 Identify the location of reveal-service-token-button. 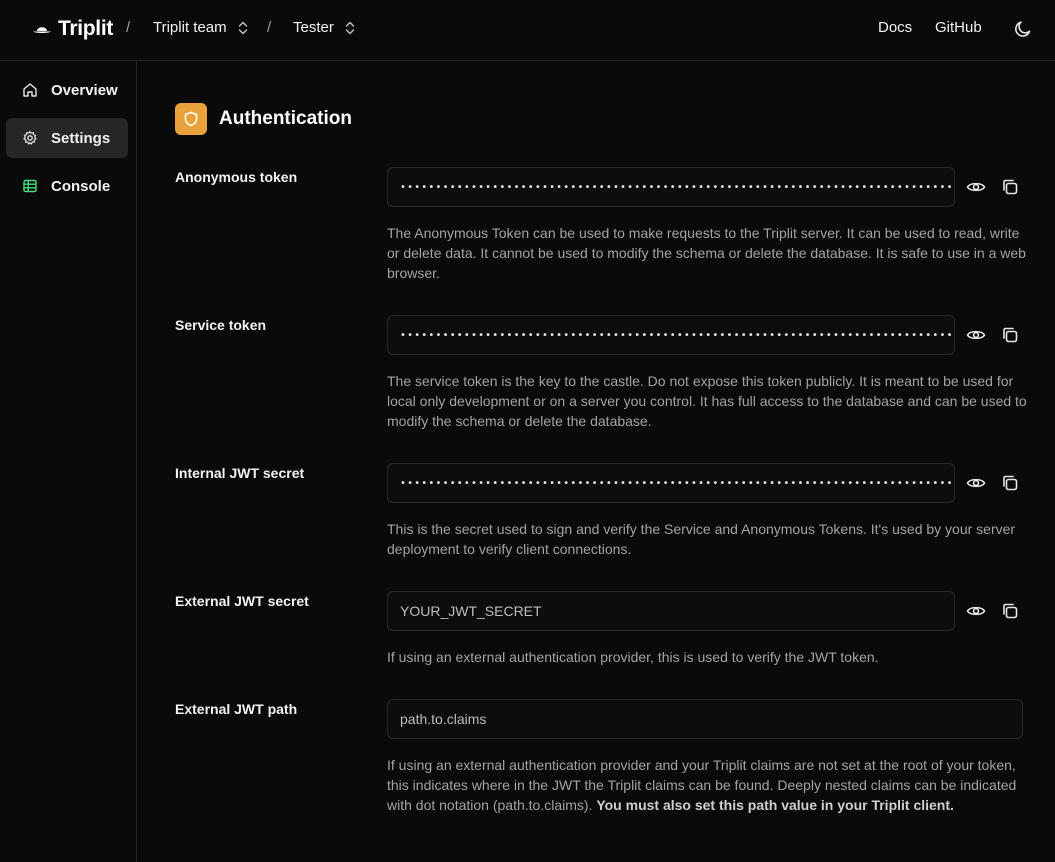
(976, 335).